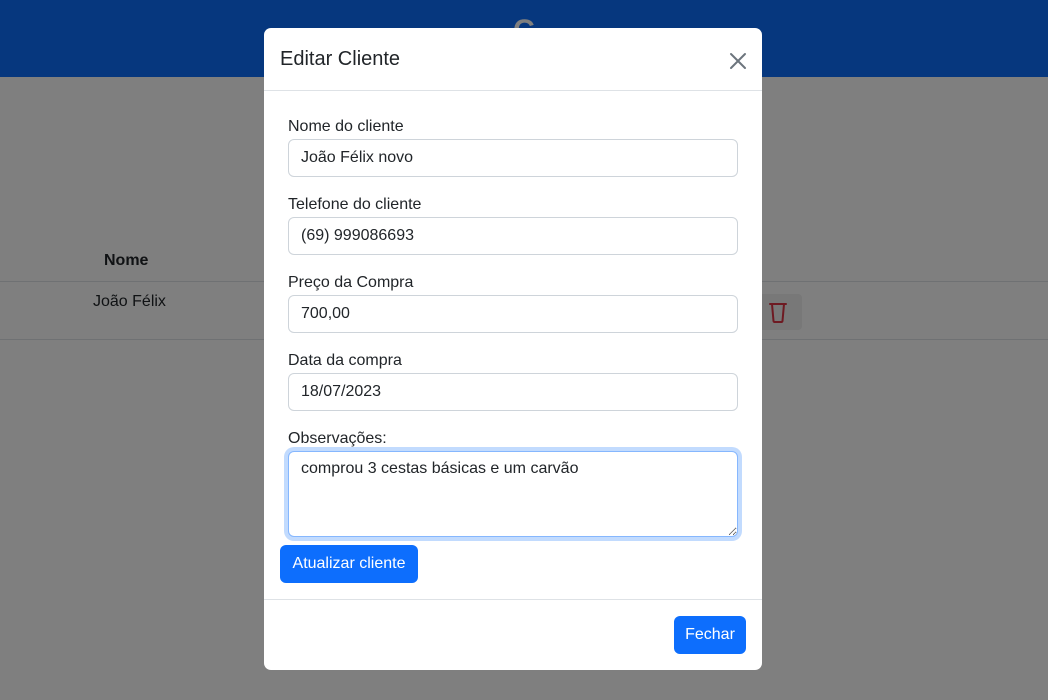 The width and height of the screenshot is (1048, 700). I want to click on data-label: Data da compra, so click(345, 360).